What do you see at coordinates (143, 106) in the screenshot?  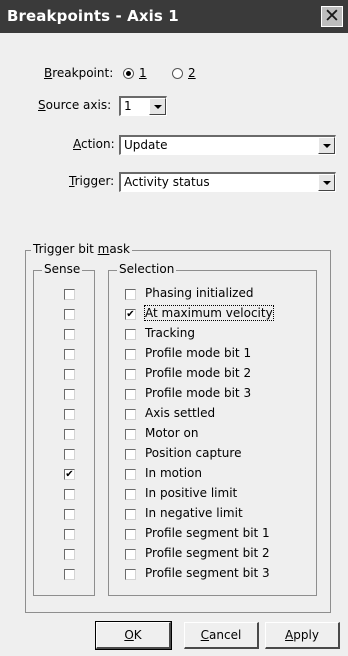 I see `source-axis-select: 1` at bounding box center [143, 106].